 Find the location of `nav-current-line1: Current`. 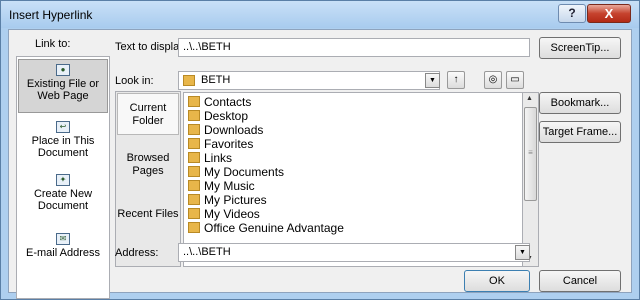

nav-current-line1: Current is located at coordinates (148, 108).